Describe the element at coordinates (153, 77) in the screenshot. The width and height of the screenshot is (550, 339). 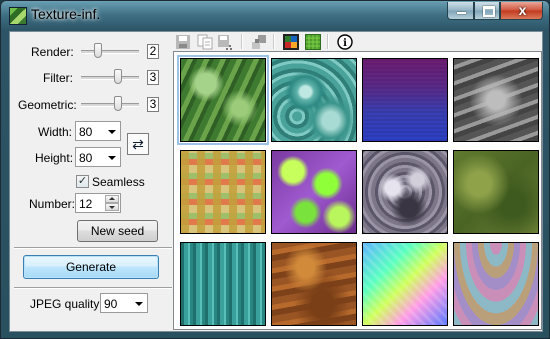
I see `filter-value: 3` at that location.